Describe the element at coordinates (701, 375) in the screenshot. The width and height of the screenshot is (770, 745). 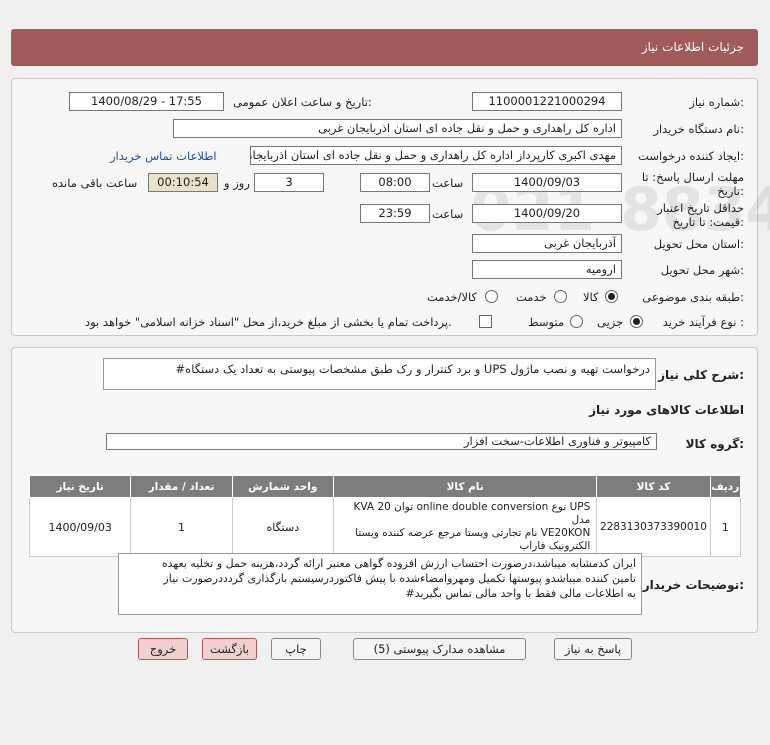
I see `summary-label: شرح کلی نیاز:` at that location.